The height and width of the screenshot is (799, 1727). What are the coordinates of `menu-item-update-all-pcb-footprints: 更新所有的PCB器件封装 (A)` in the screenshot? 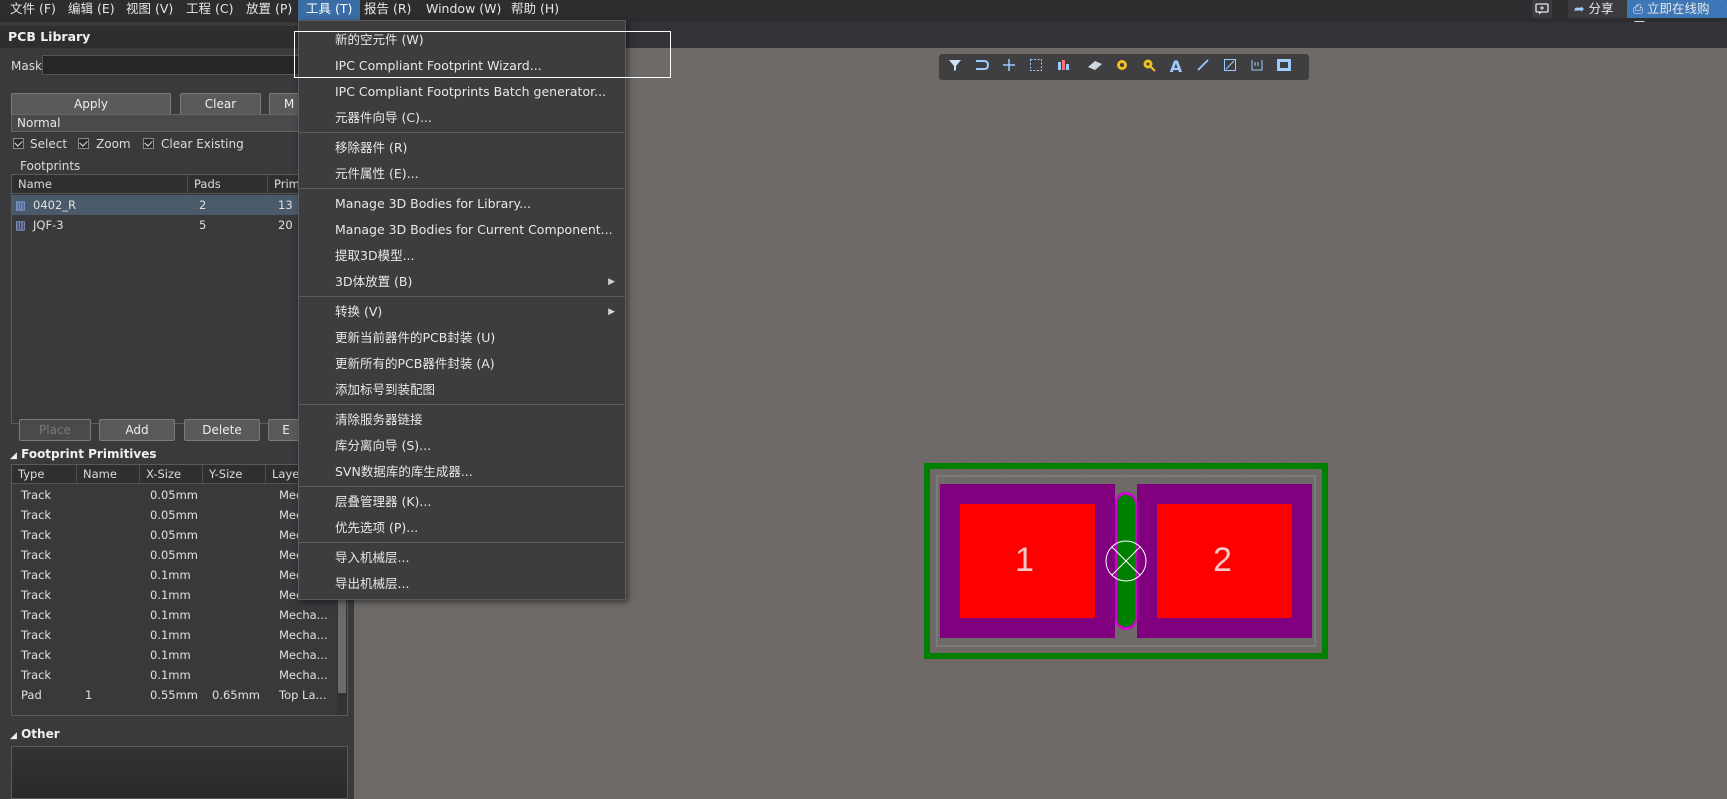 It's located at (462, 364).